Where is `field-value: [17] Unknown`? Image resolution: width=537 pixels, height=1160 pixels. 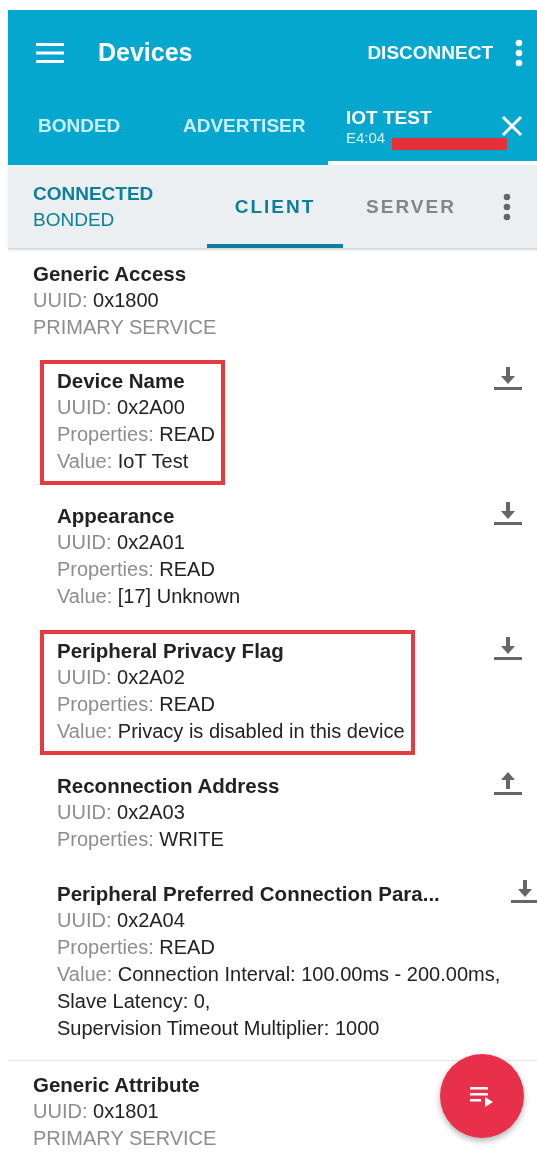
field-value: [17] Unknown is located at coordinates (179, 596).